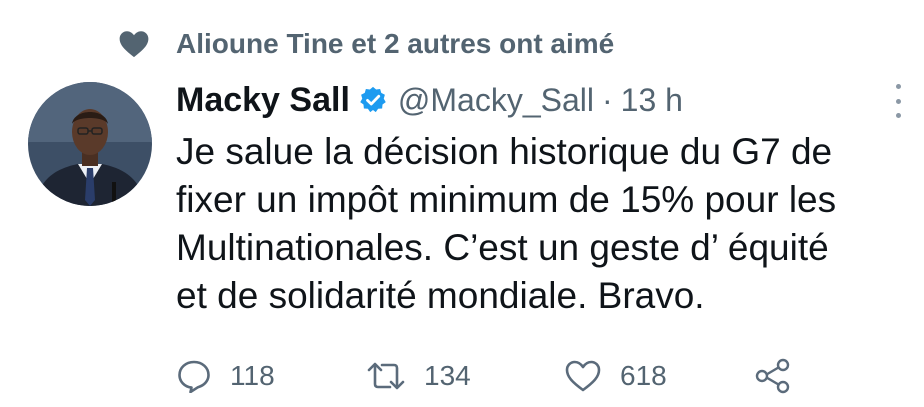 The height and width of the screenshot is (407, 924). Describe the element at coordinates (418, 376) in the screenshot. I see `retweet-button: 134` at that location.